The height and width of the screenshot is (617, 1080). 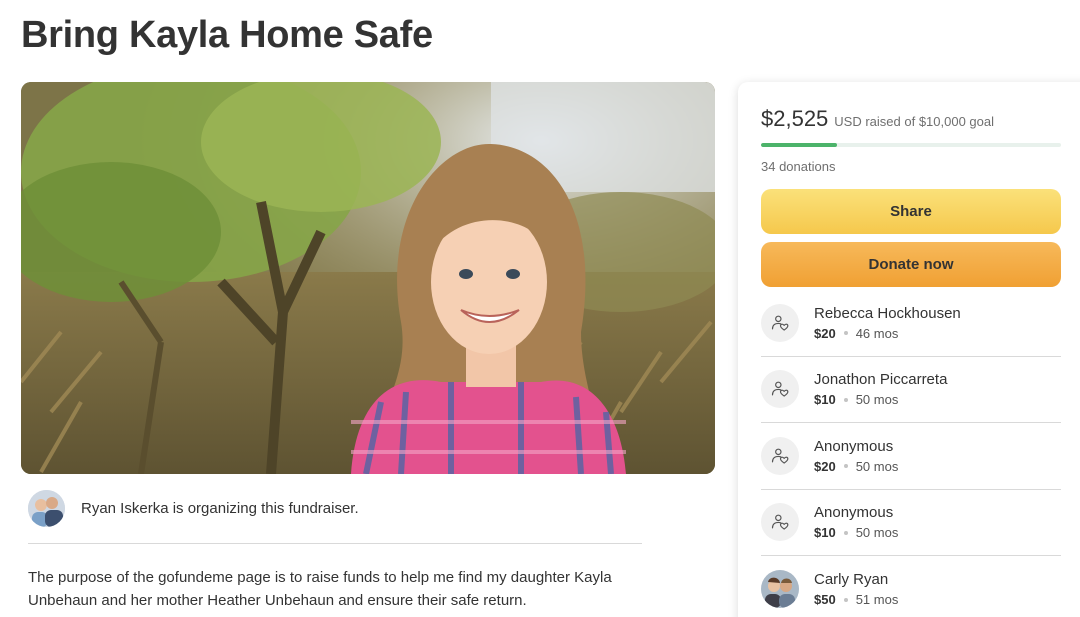 I want to click on progress-bar, so click(x=911, y=145).